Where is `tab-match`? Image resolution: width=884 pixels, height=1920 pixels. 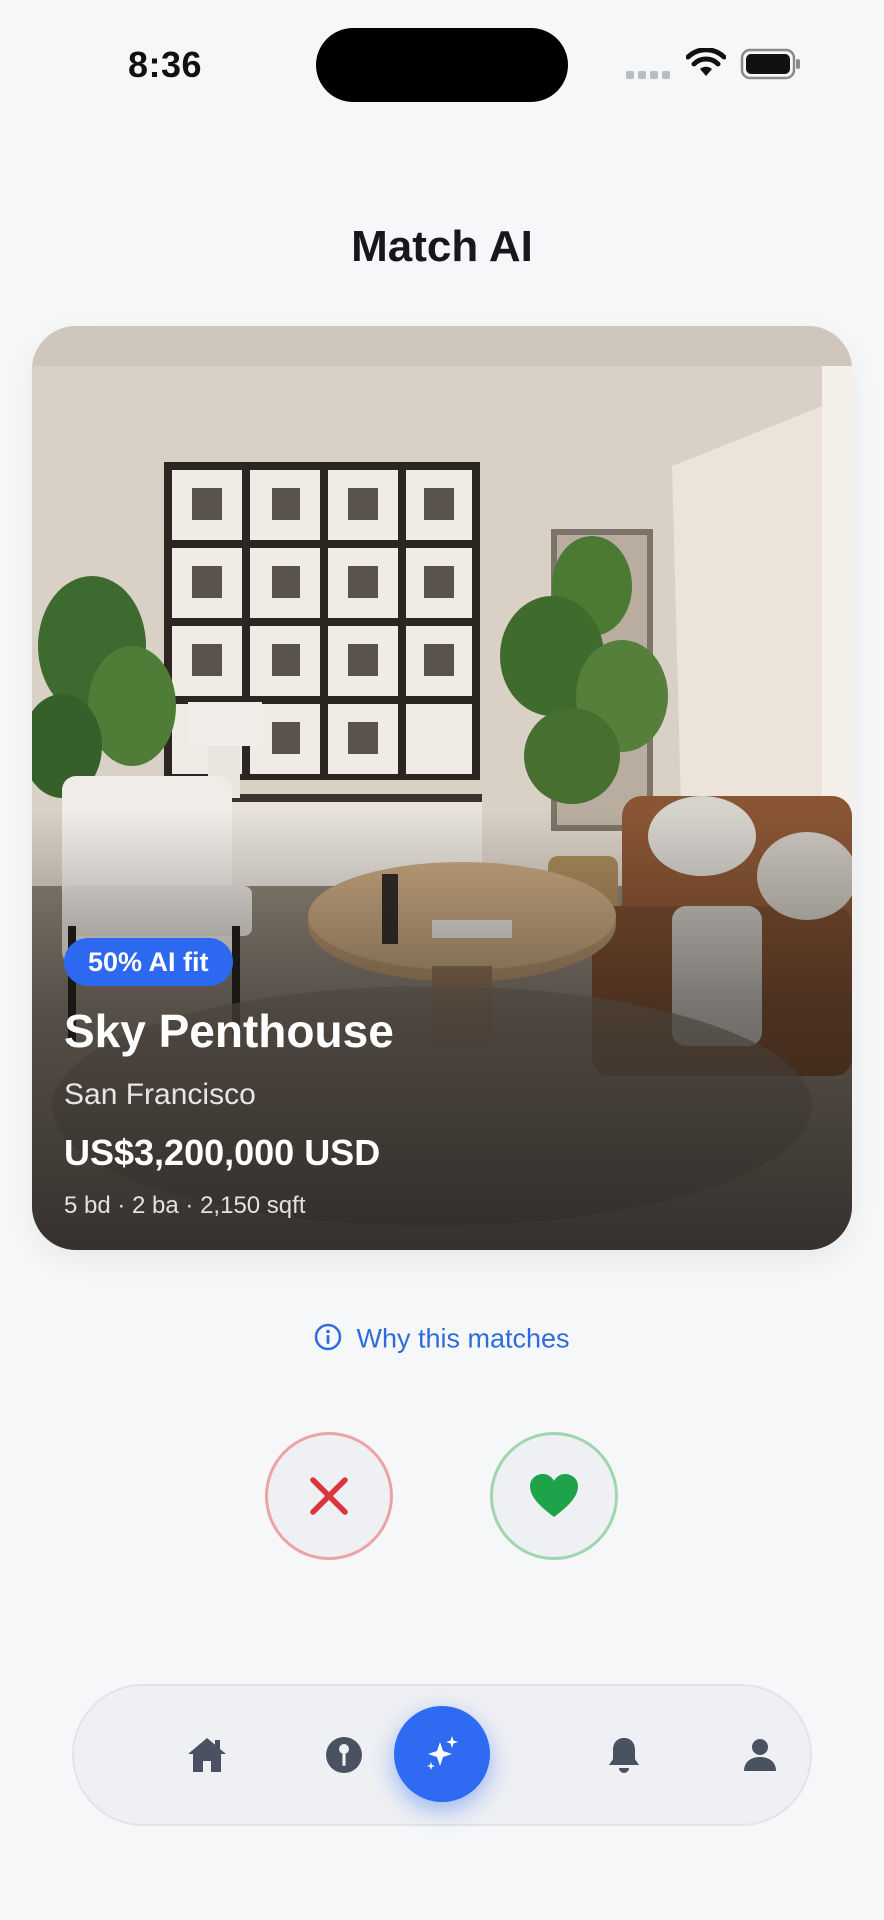
tab-match is located at coordinates (442, 1754).